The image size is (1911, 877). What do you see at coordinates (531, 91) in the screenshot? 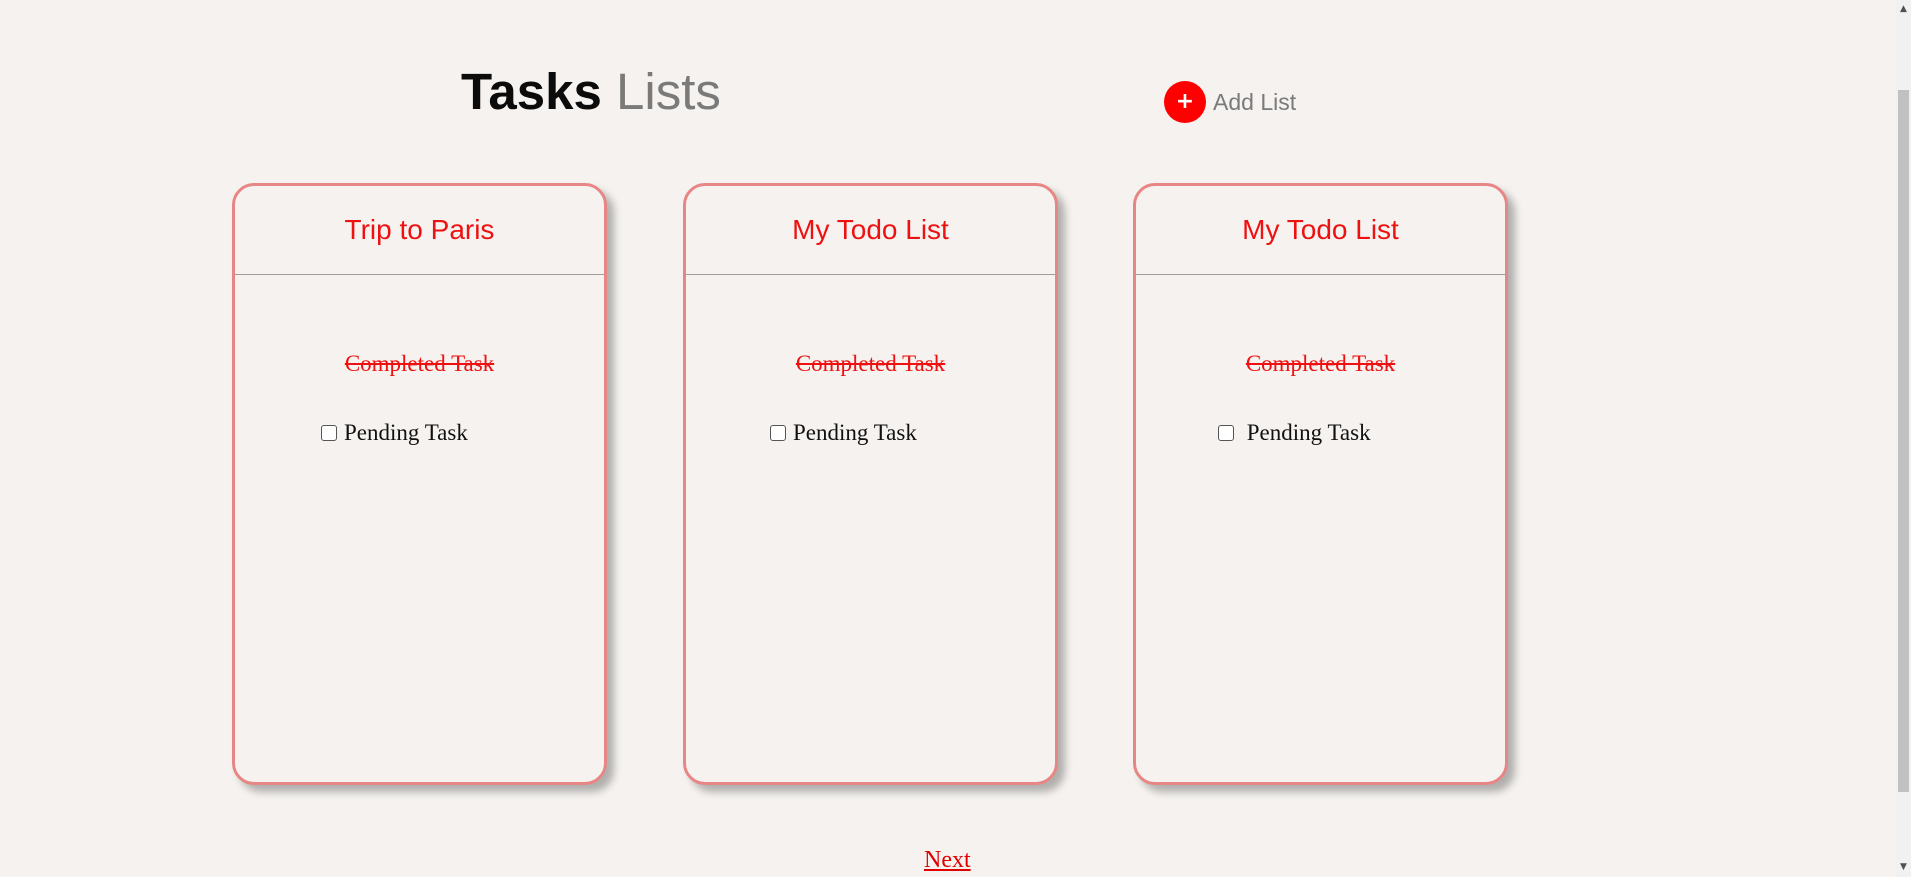
I see `page-title-strong: Tasks` at bounding box center [531, 91].